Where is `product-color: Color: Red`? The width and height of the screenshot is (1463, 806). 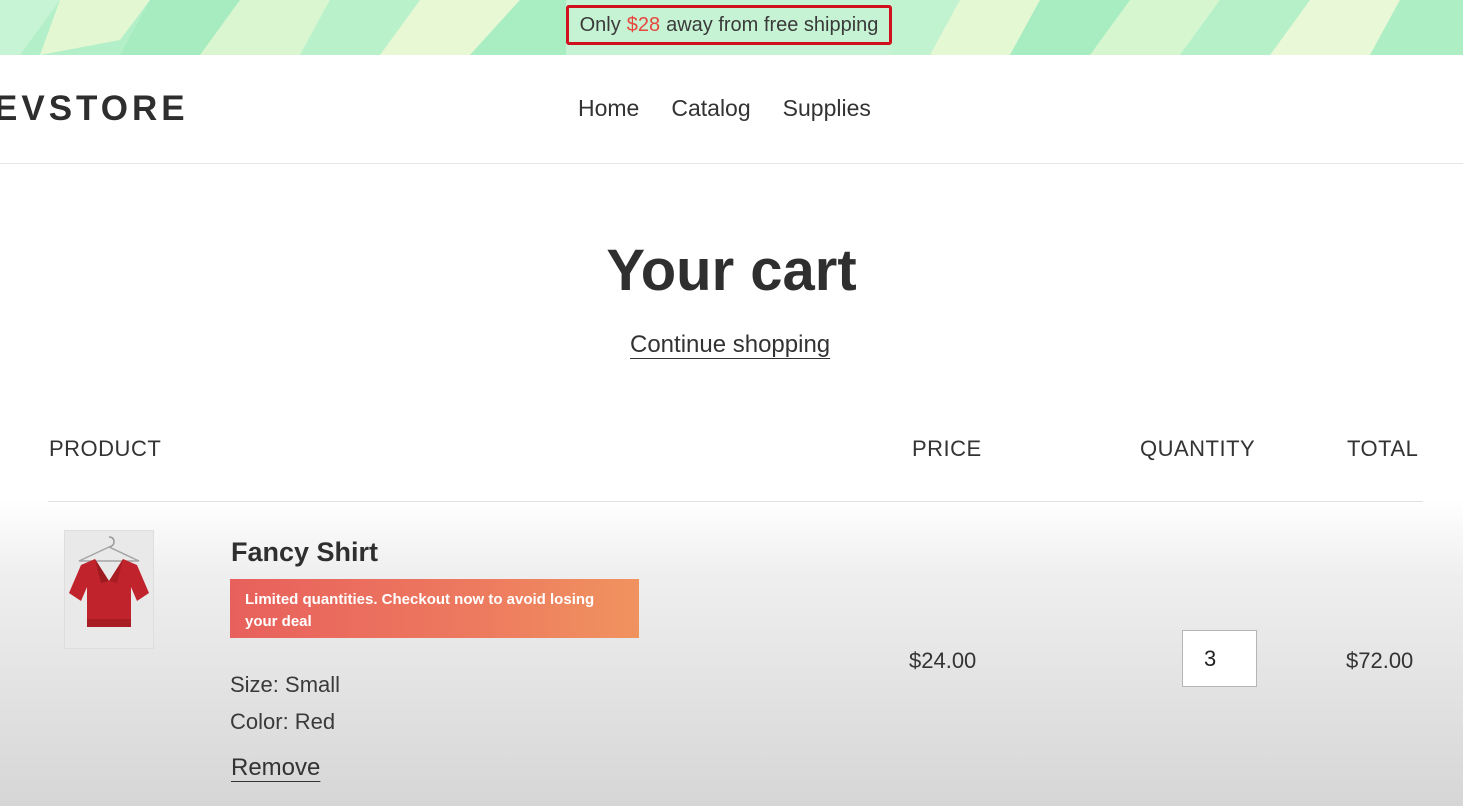 product-color: Color: Red is located at coordinates (283, 721).